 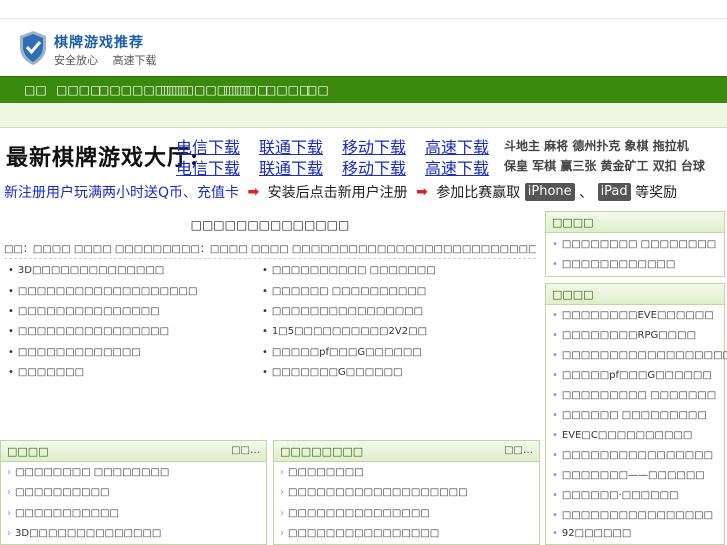 I want to click on promo-text-1: 新注册用户玩满两小时送Q币、充值卡, so click(x=122, y=193).